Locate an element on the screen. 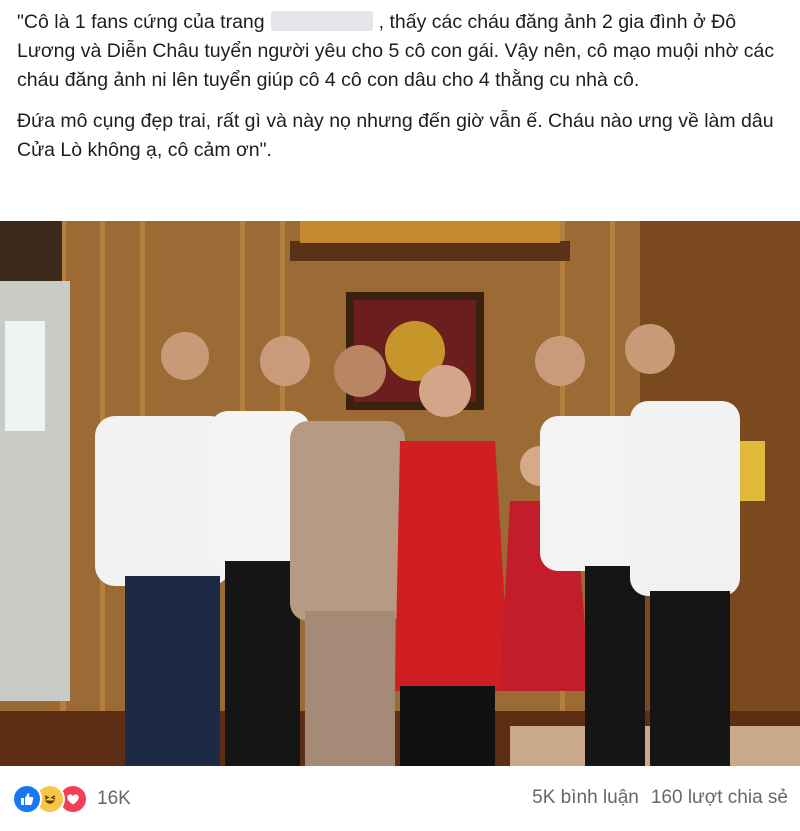 The height and width of the screenshot is (831, 800). shares-count-link: 160 lượt chia sẻ is located at coordinates (719, 798).